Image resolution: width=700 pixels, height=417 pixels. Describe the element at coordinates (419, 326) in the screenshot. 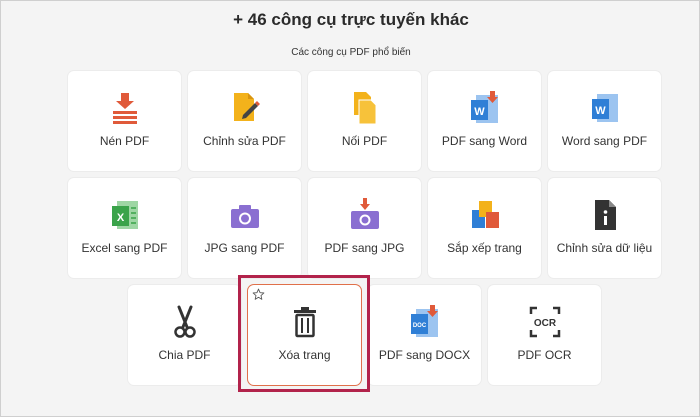

I see `svg-text: DOC` at that location.